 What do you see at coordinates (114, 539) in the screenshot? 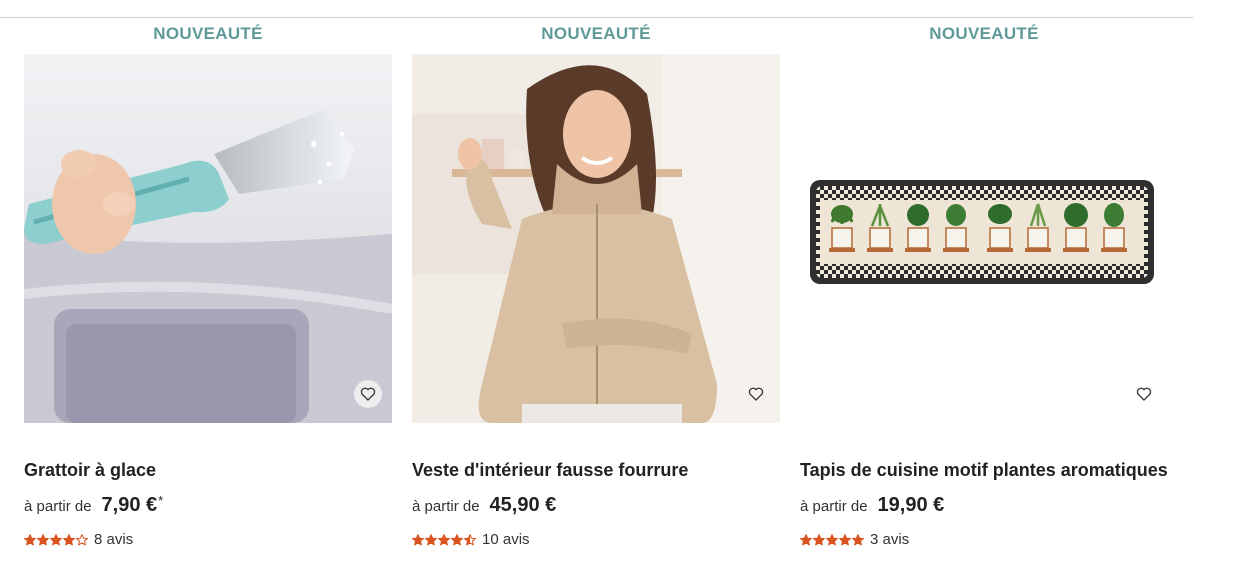
I see `review-count: 8 avis` at bounding box center [114, 539].